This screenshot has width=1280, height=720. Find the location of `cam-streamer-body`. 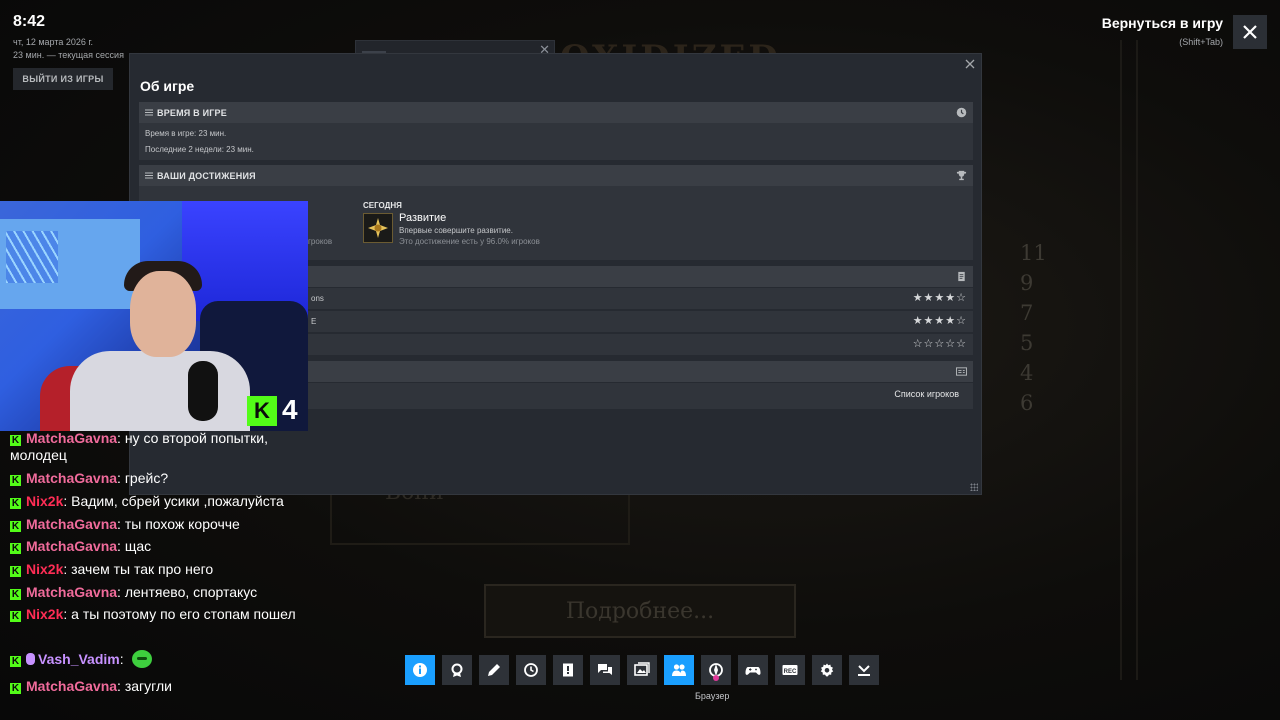

cam-streamer-body is located at coordinates (160, 391).